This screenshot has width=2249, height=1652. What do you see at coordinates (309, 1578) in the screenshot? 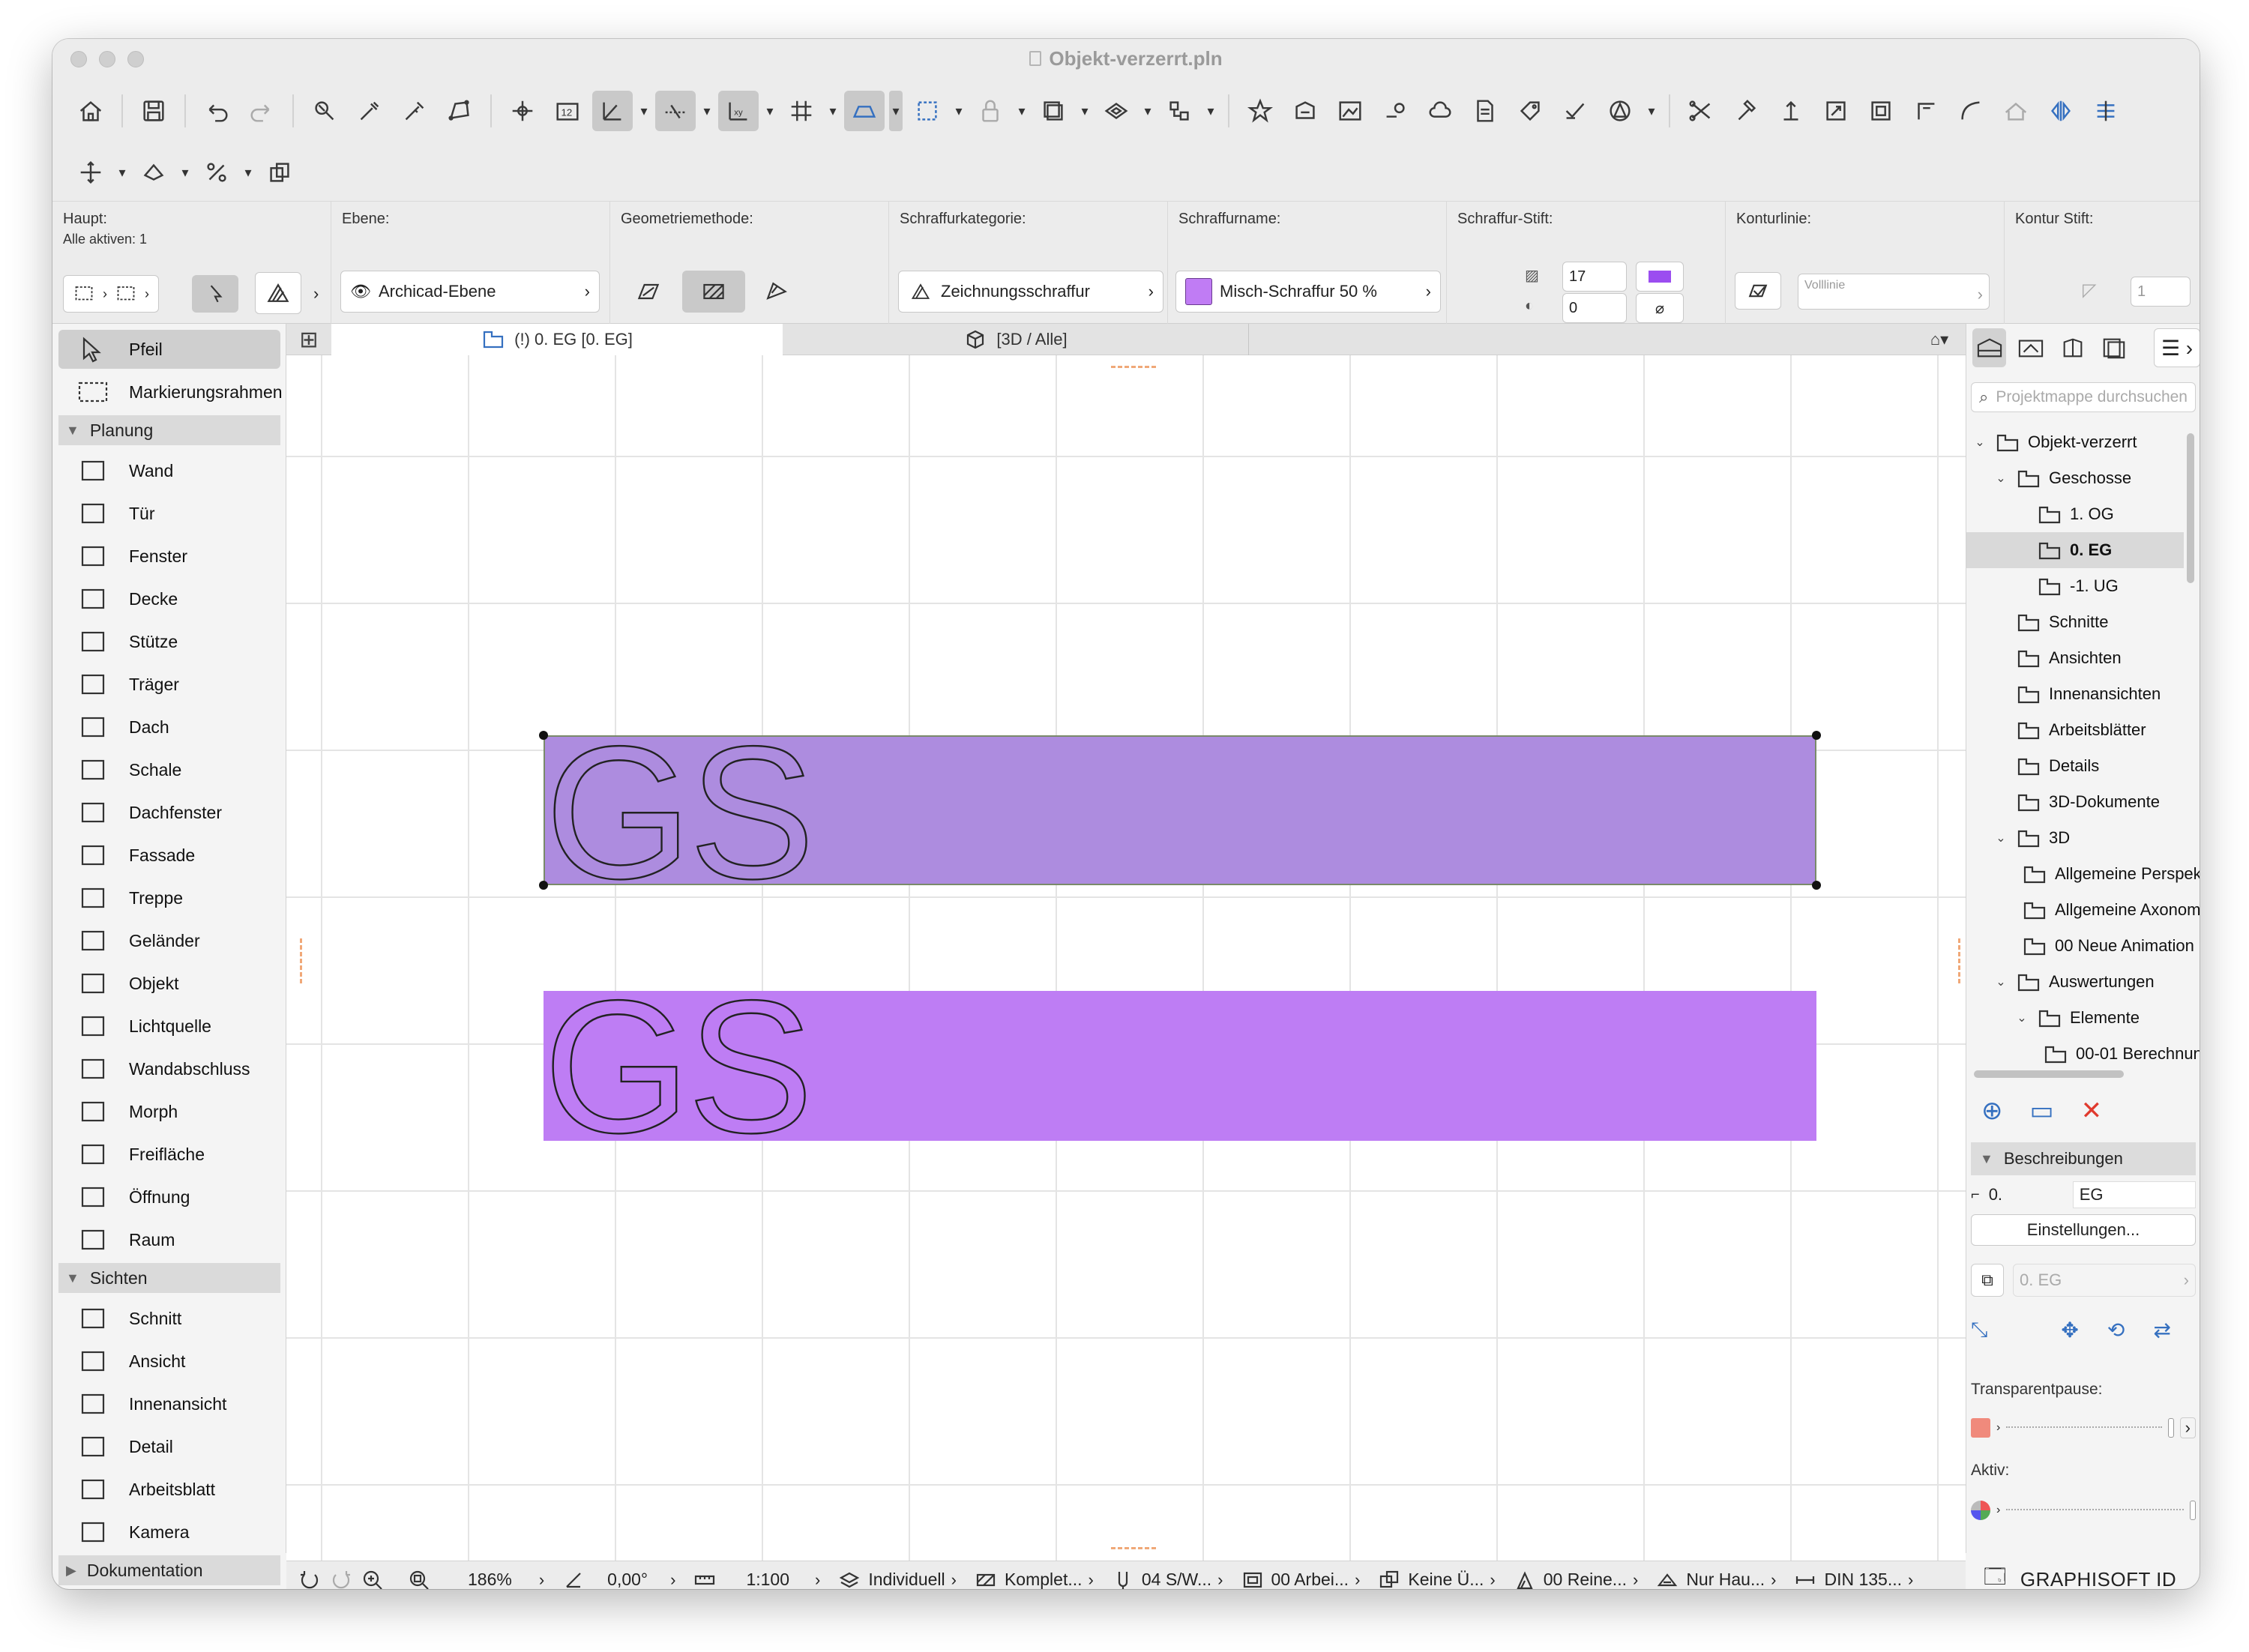
I see `zoom-previous-button` at bounding box center [309, 1578].